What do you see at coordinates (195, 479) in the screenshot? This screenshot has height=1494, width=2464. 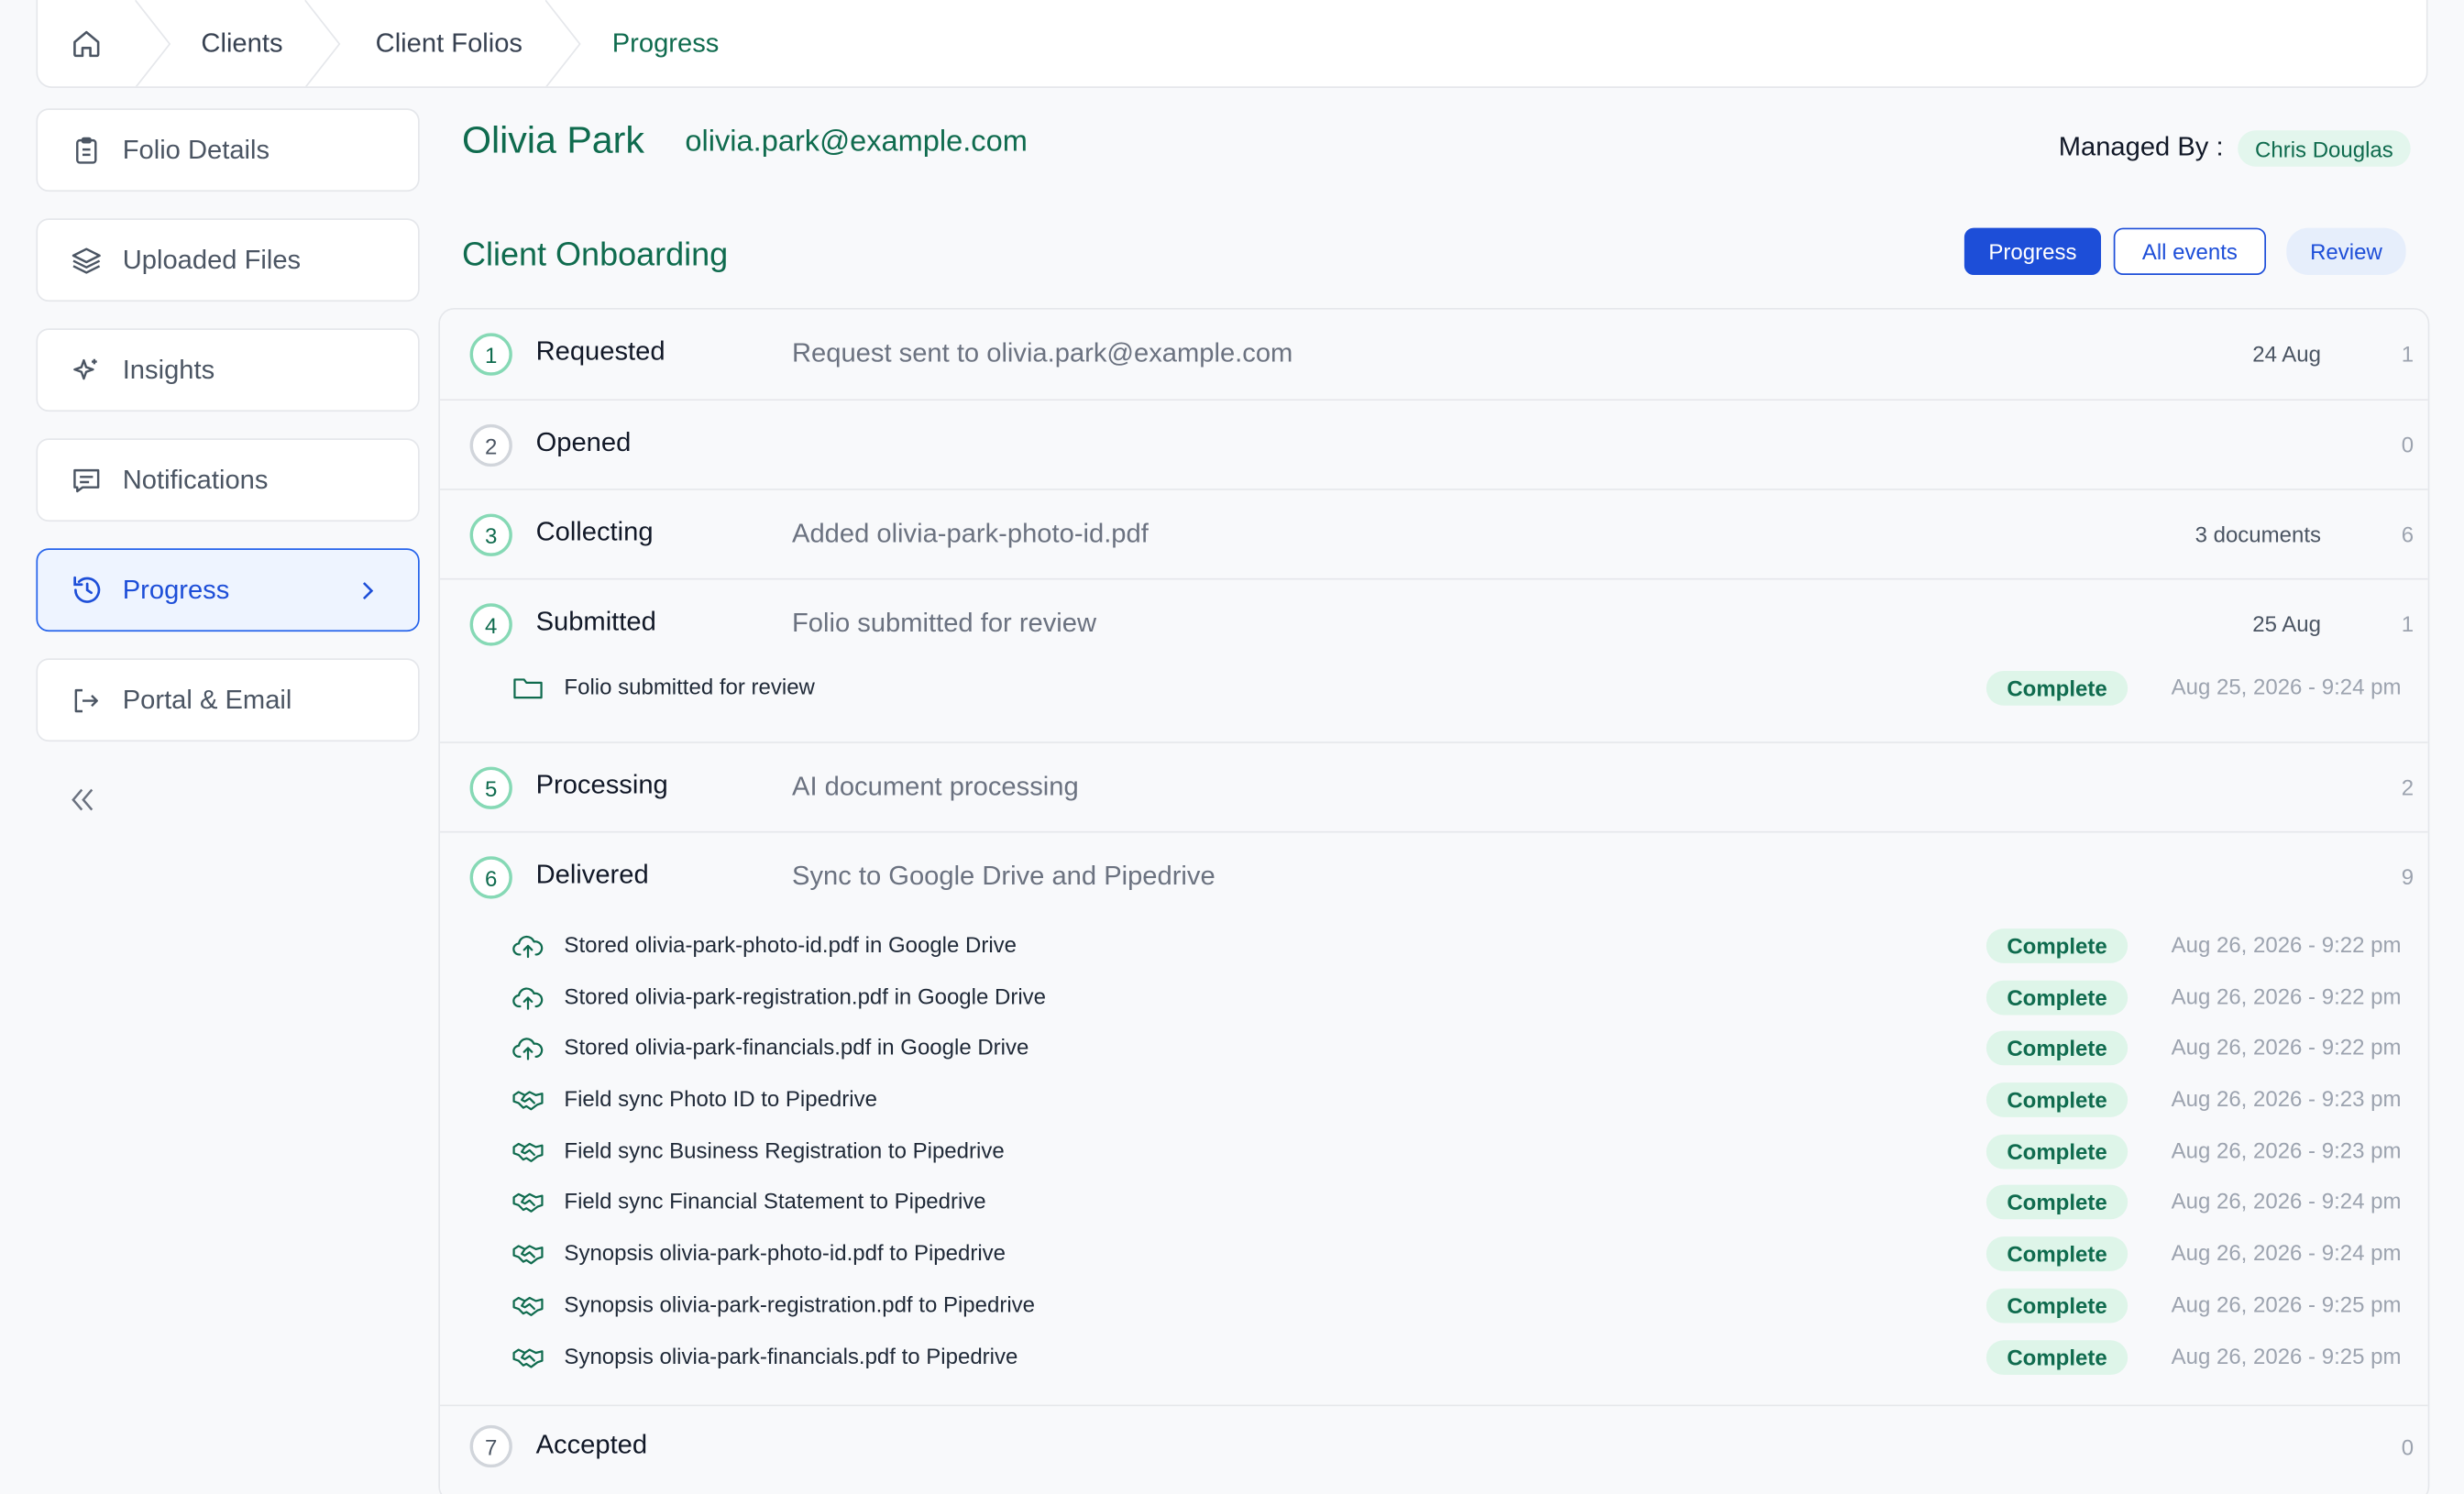 I see `sidebar-item-label: Notifications` at bounding box center [195, 479].